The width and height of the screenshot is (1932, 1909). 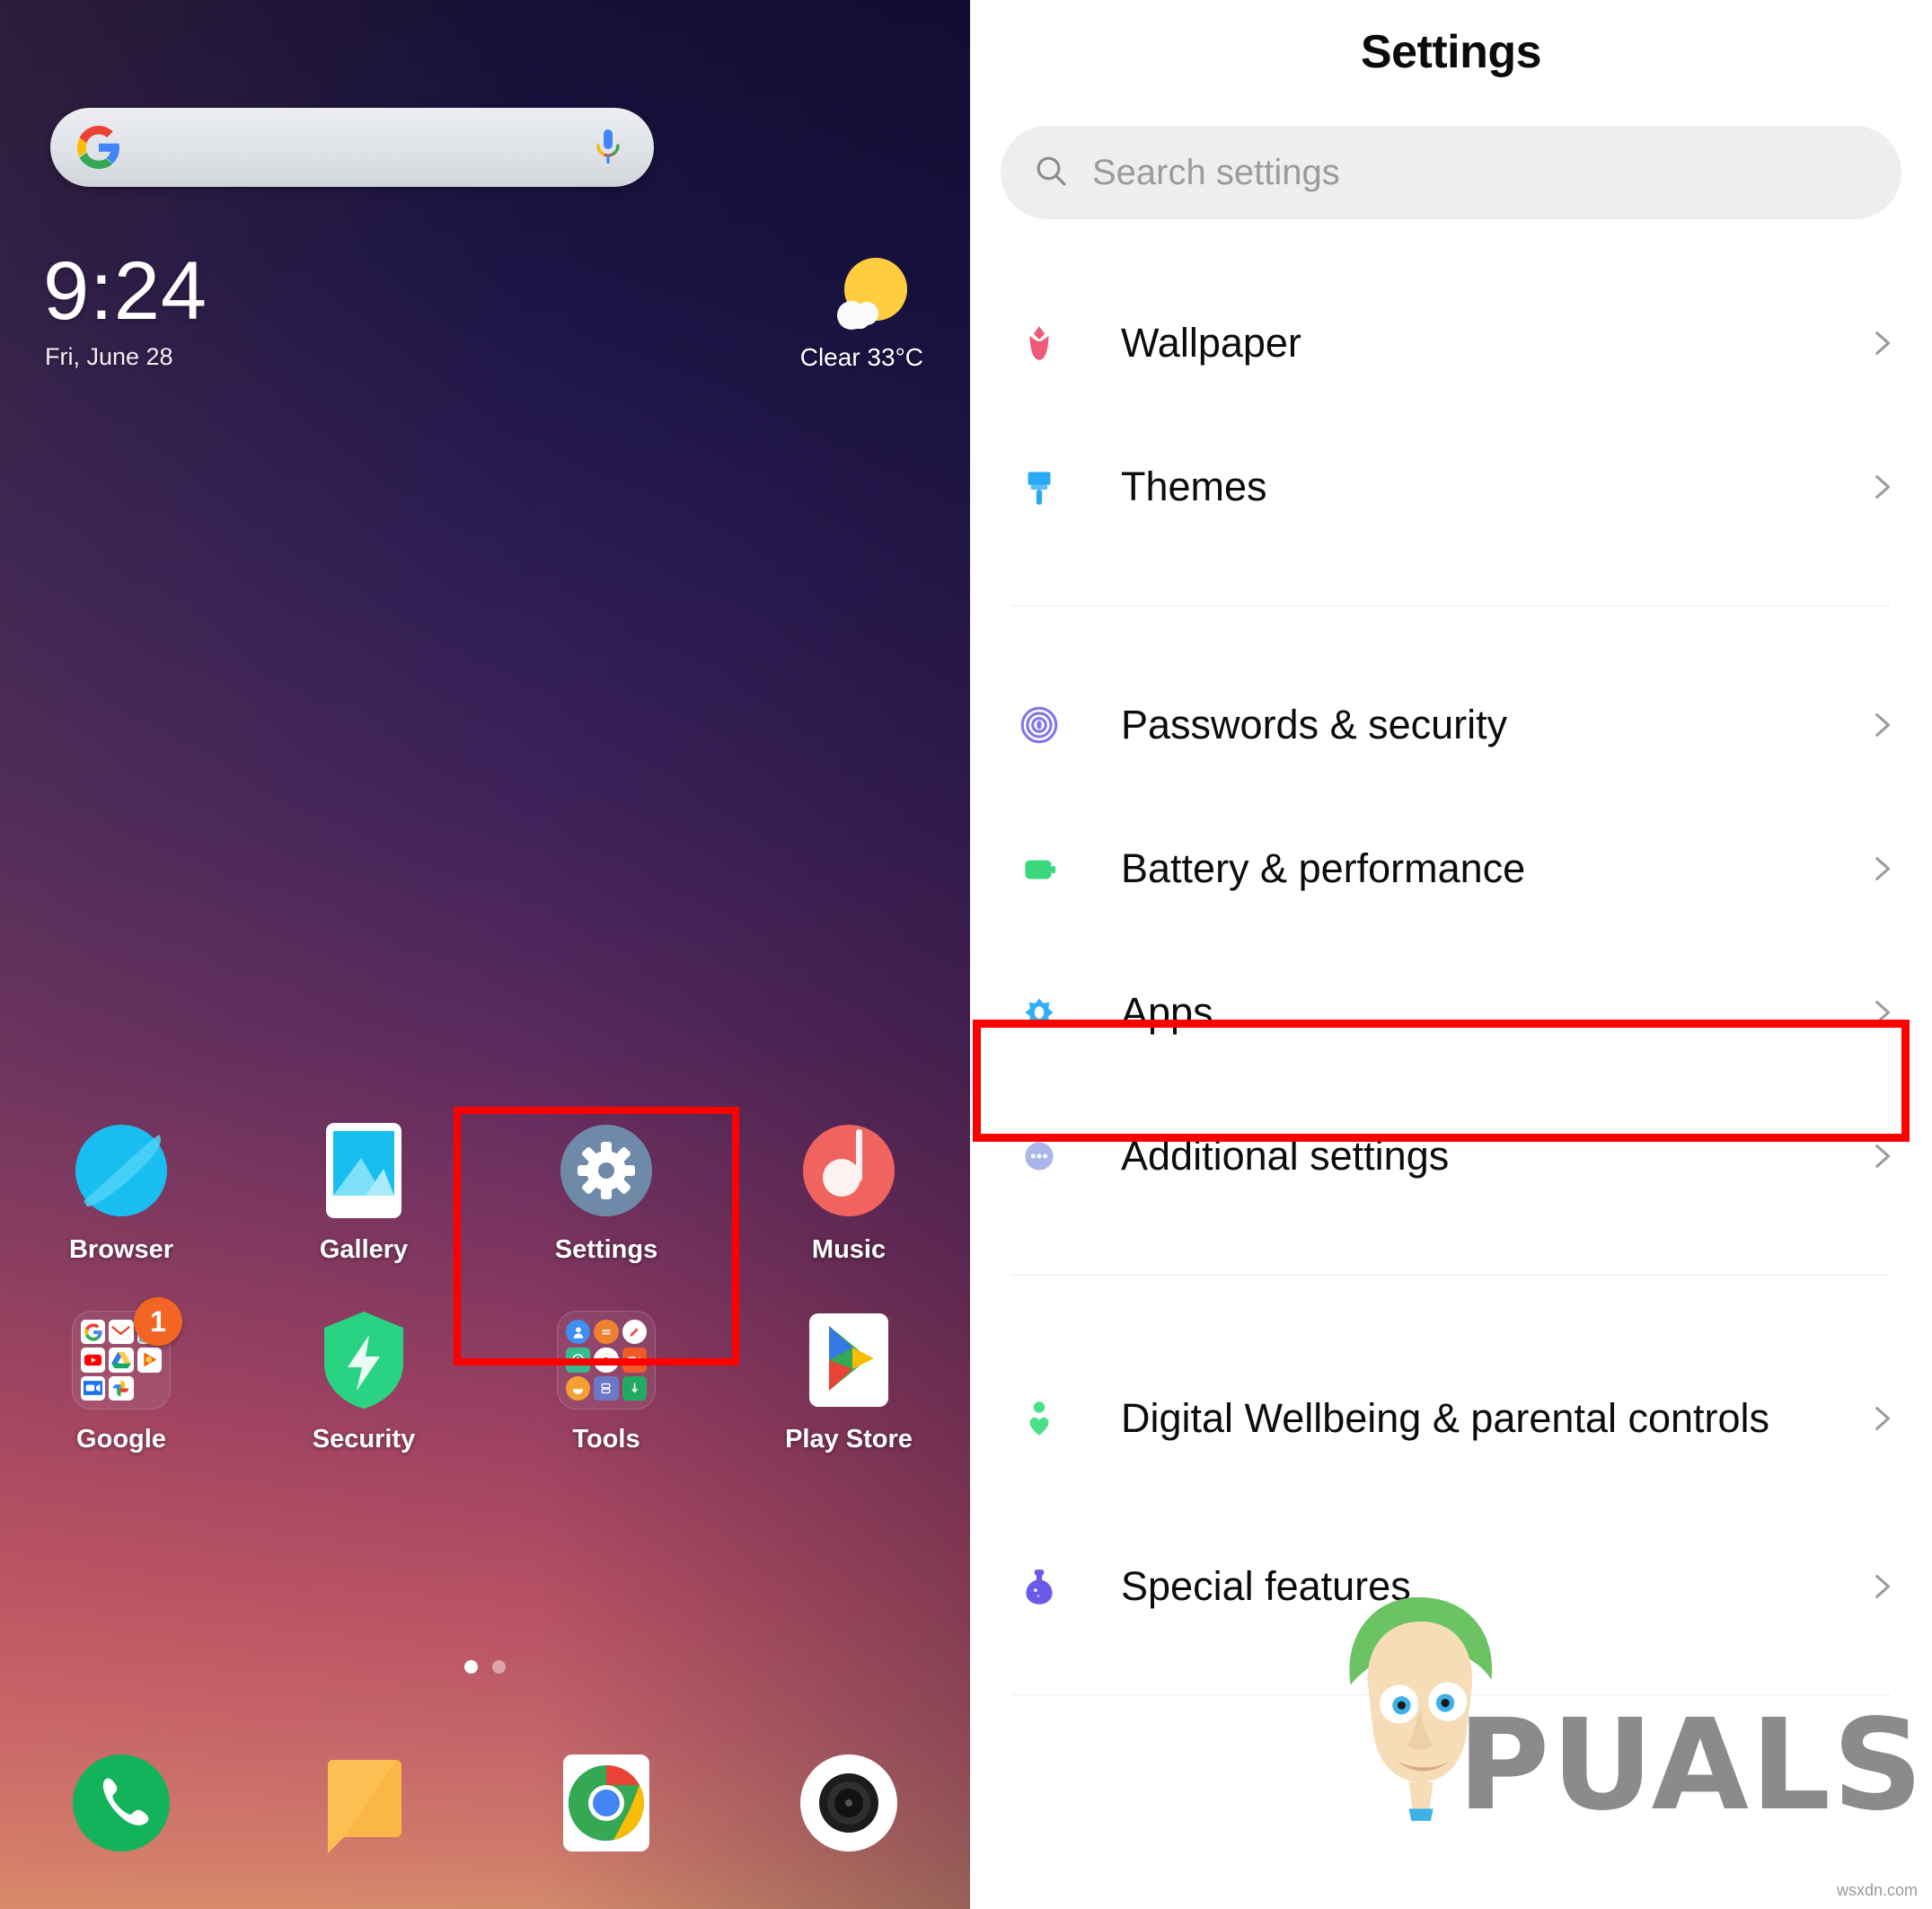 What do you see at coordinates (364, 1170) in the screenshot?
I see `gallery-photo-icon` at bounding box center [364, 1170].